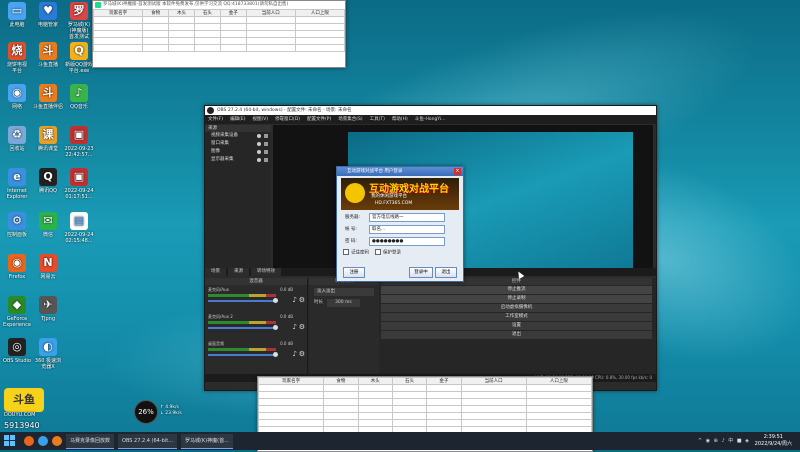 This screenshot has width=800, height=452. I want to click on transition-select: 淡入淡出, so click(344, 292).